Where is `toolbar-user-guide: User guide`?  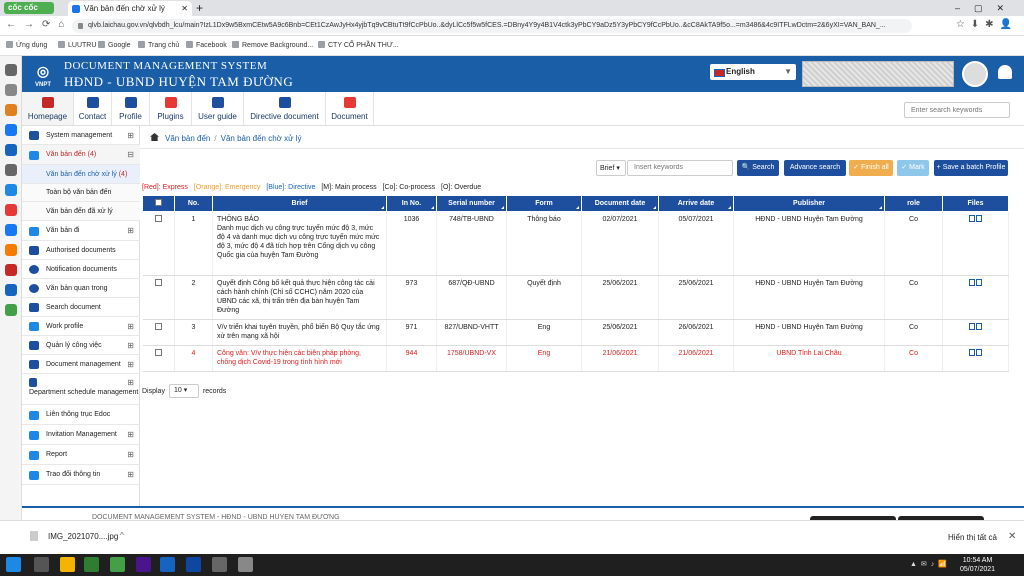 toolbar-user-guide: User guide is located at coordinates (218, 108).